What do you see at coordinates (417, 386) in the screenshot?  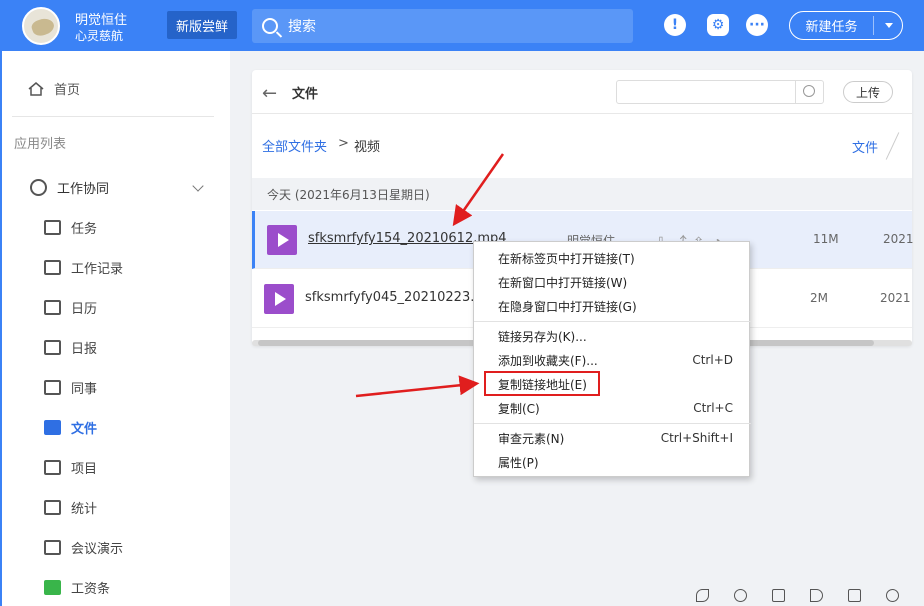 I see `annotation-arrow-menu` at bounding box center [417, 386].